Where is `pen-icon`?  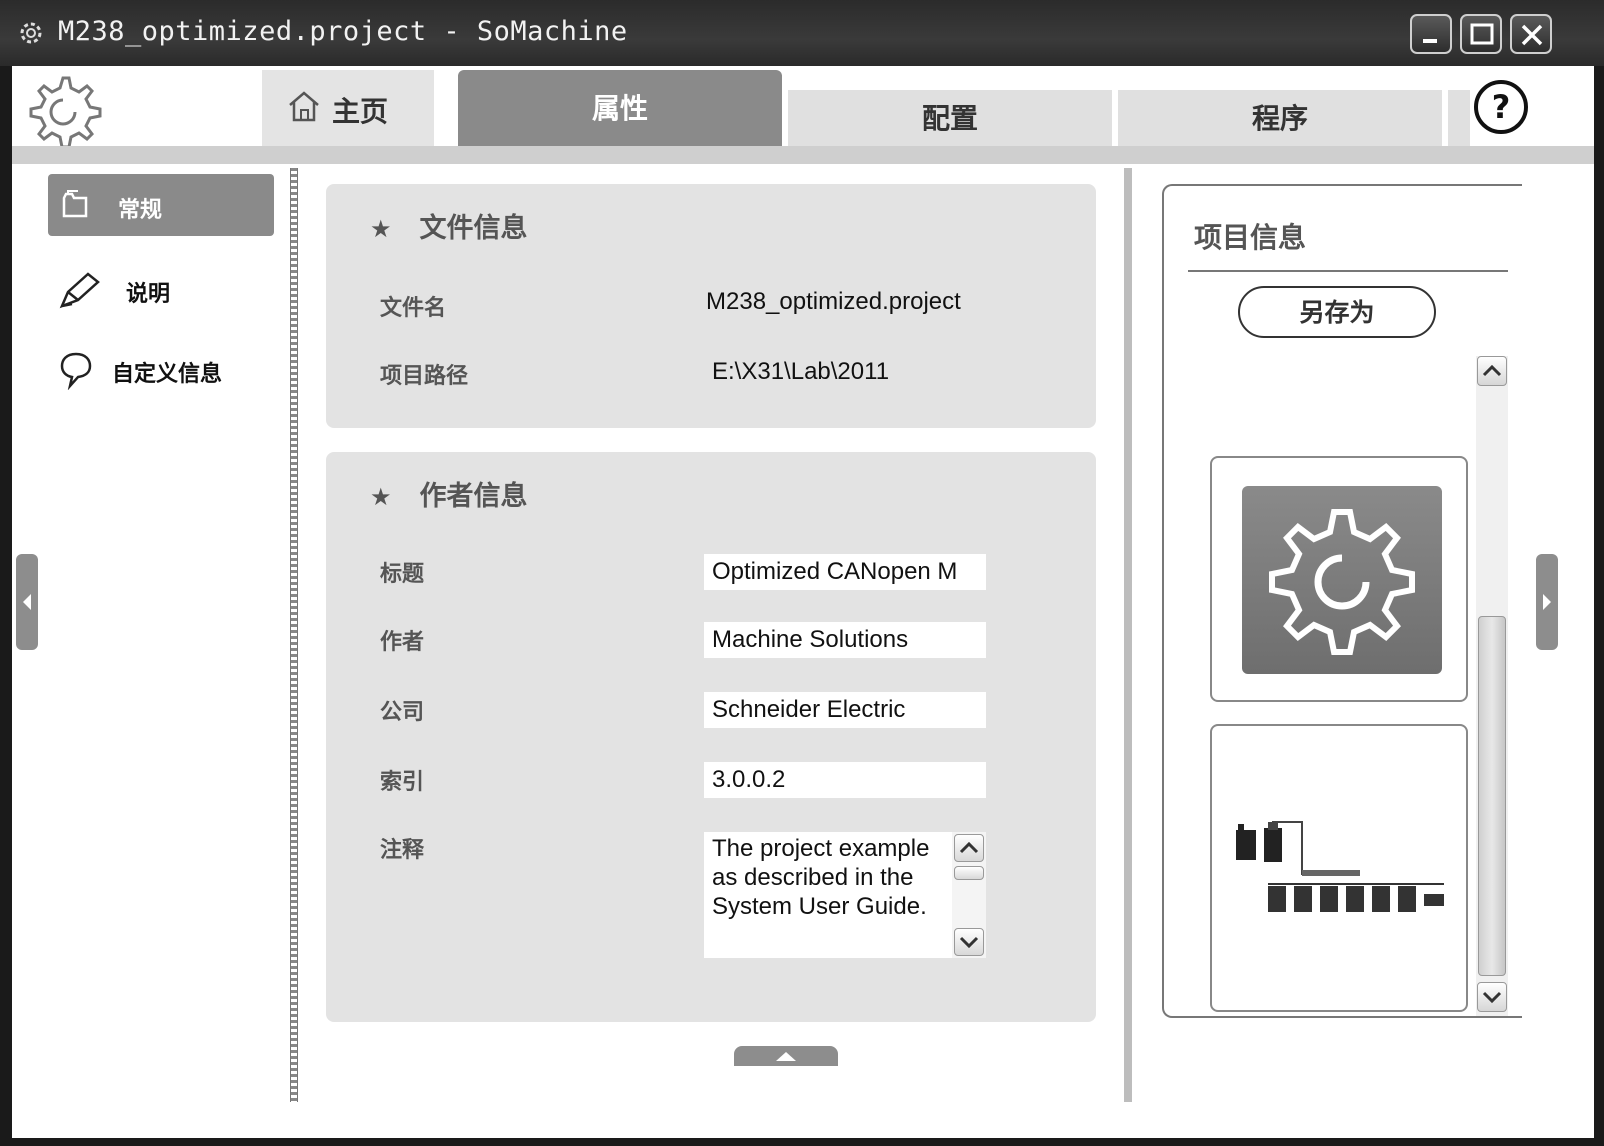
pen-icon is located at coordinates (79, 290).